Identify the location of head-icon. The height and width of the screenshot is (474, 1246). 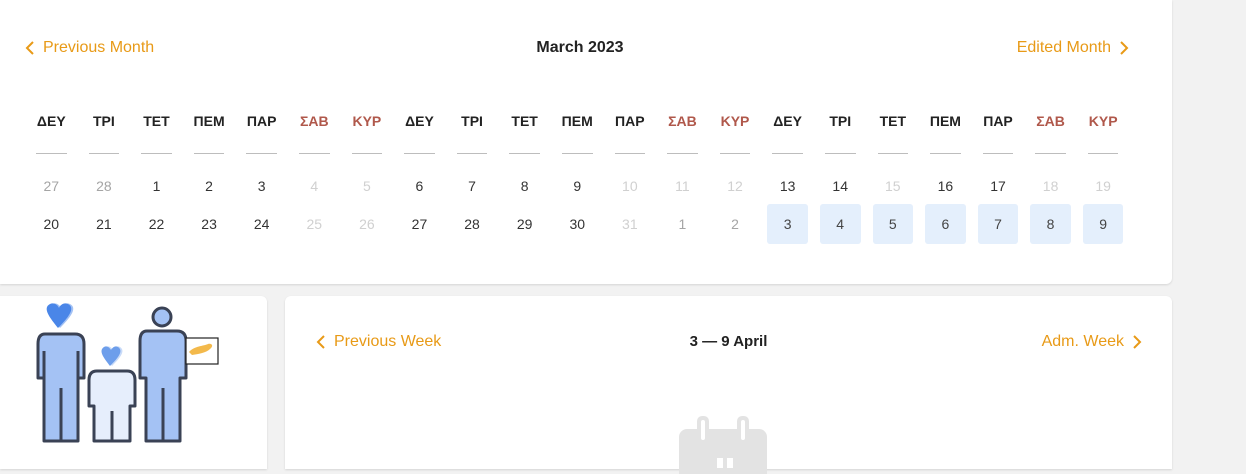
(162, 317).